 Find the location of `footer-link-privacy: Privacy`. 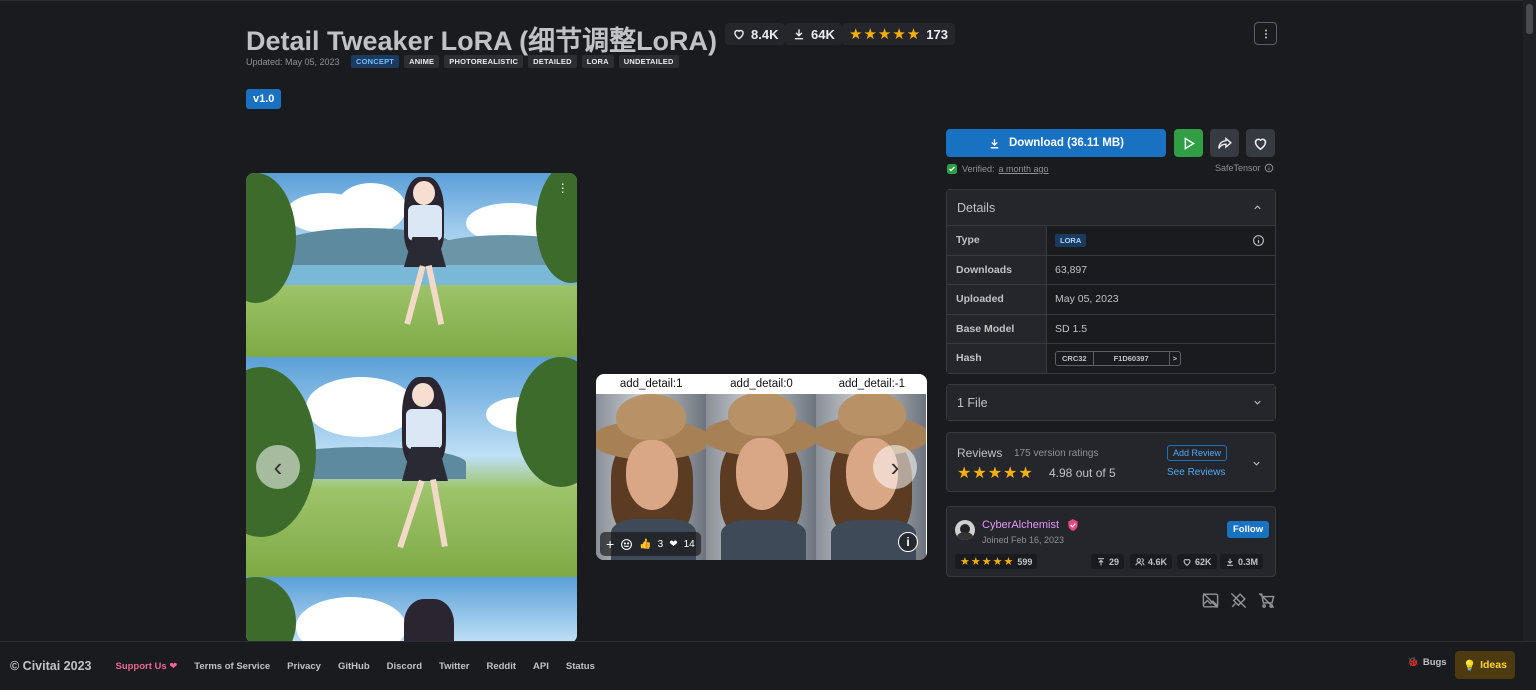

footer-link-privacy: Privacy is located at coordinates (304, 666).